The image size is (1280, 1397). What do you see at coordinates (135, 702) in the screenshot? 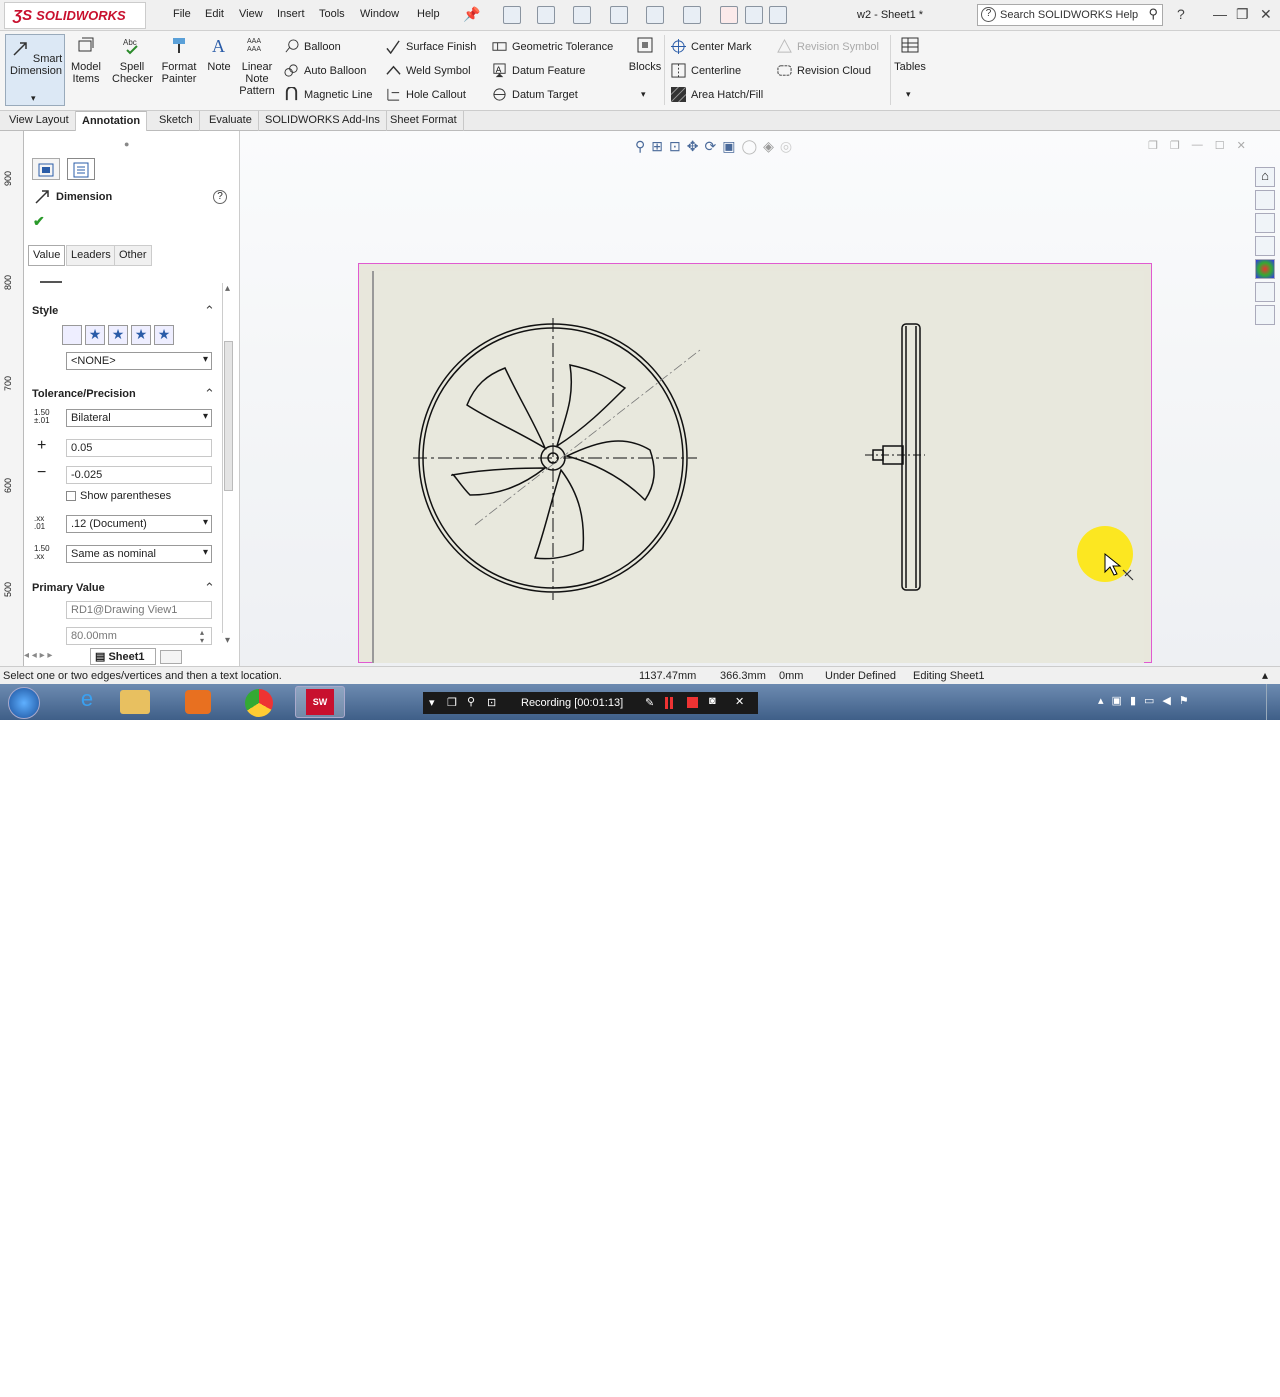
I see `file-explorer-taskbar-icon` at bounding box center [135, 702].